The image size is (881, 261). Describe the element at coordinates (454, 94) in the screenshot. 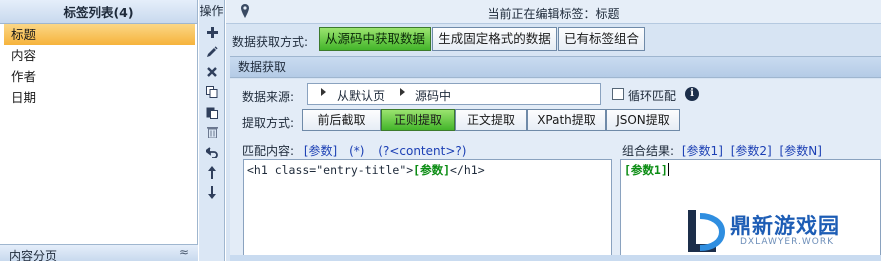

I see `source-breadcrumb: 从默认页 源码中` at that location.